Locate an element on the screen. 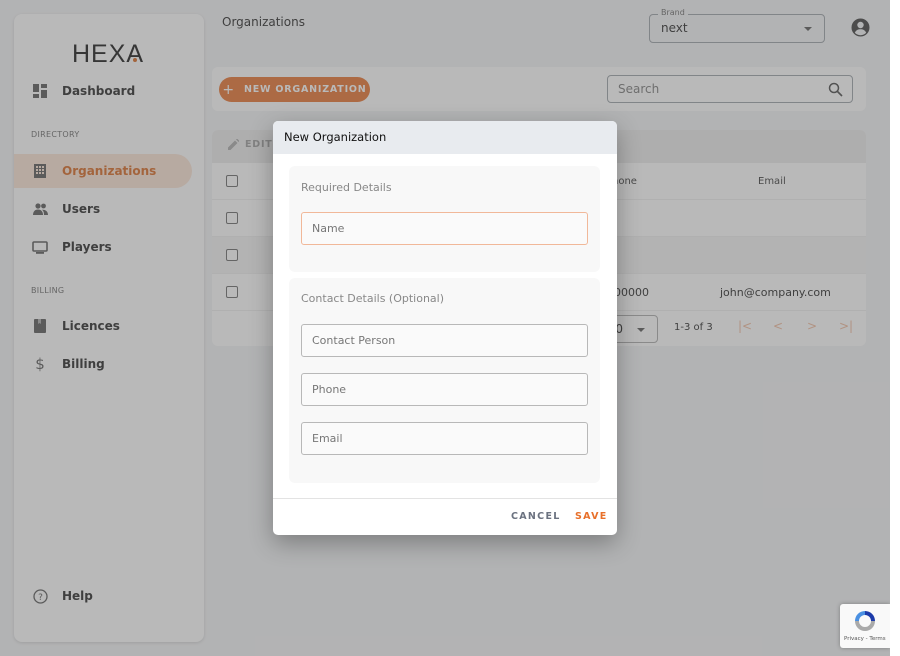 The width and height of the screenshot is (900, 656). recaptcha-icon is located at coordinates (865, 621).